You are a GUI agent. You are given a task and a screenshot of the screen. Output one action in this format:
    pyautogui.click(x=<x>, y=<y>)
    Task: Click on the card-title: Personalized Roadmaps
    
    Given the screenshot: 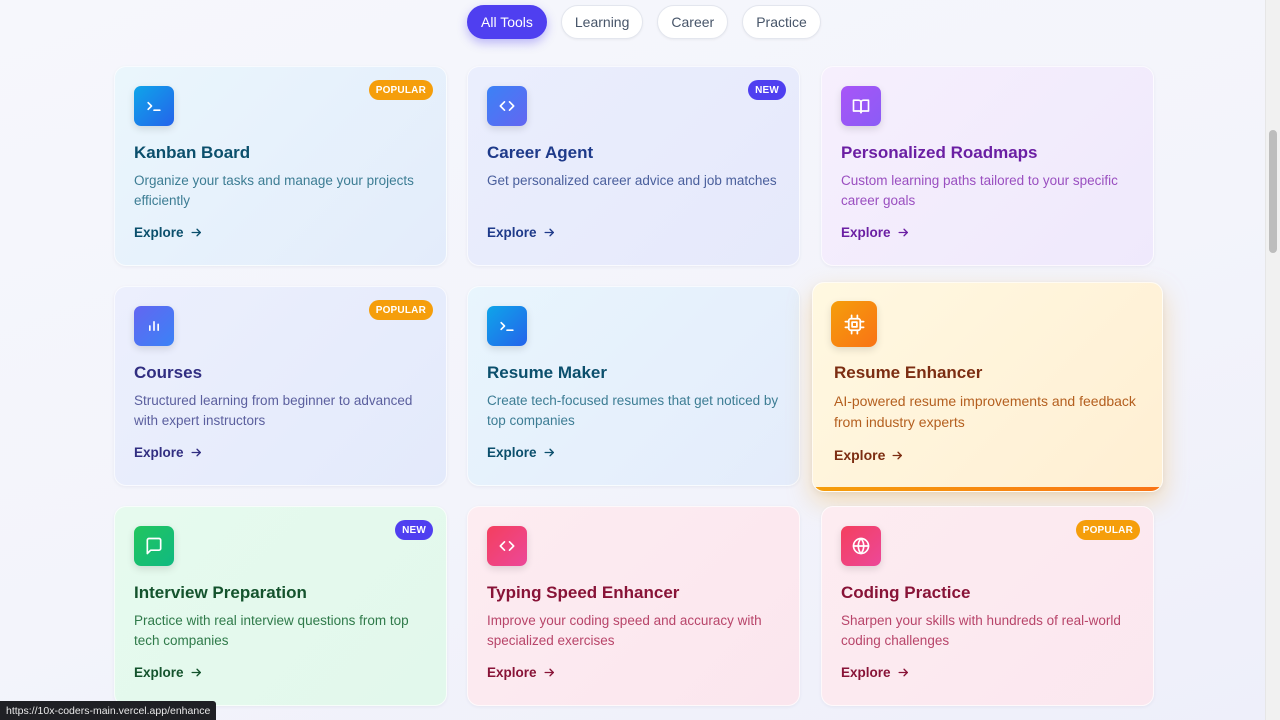 What is the action you would take?
    pyautogui.click(x=939, y=152)
    